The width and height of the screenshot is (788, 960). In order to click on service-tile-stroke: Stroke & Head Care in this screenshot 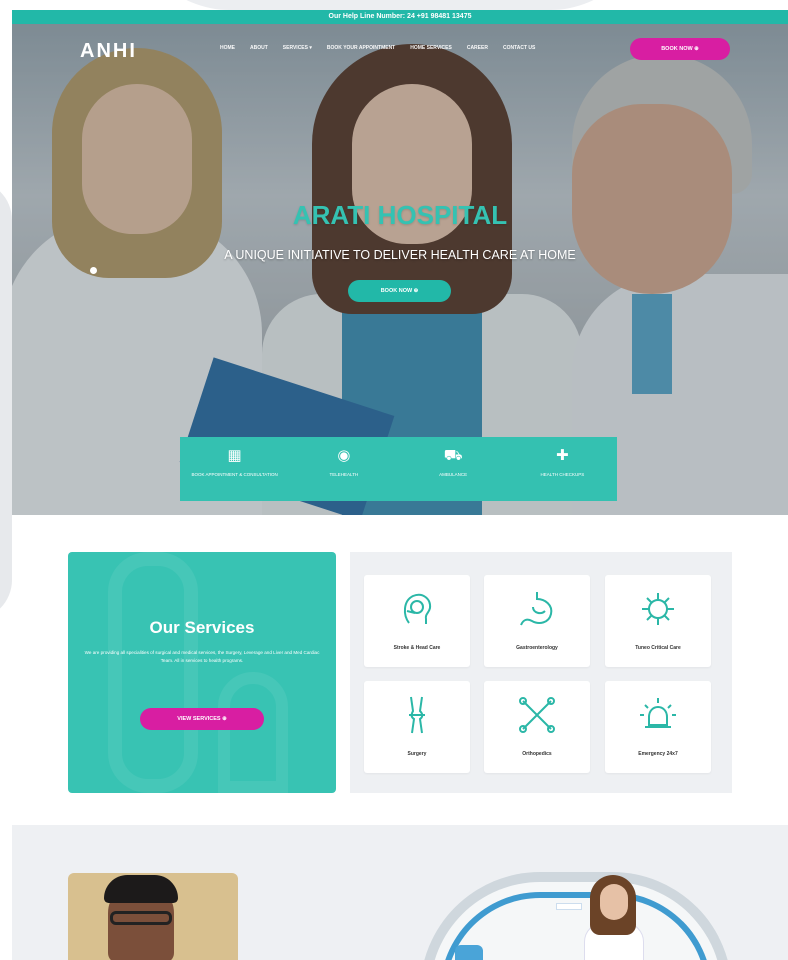, I will do `click(417, 621)`.